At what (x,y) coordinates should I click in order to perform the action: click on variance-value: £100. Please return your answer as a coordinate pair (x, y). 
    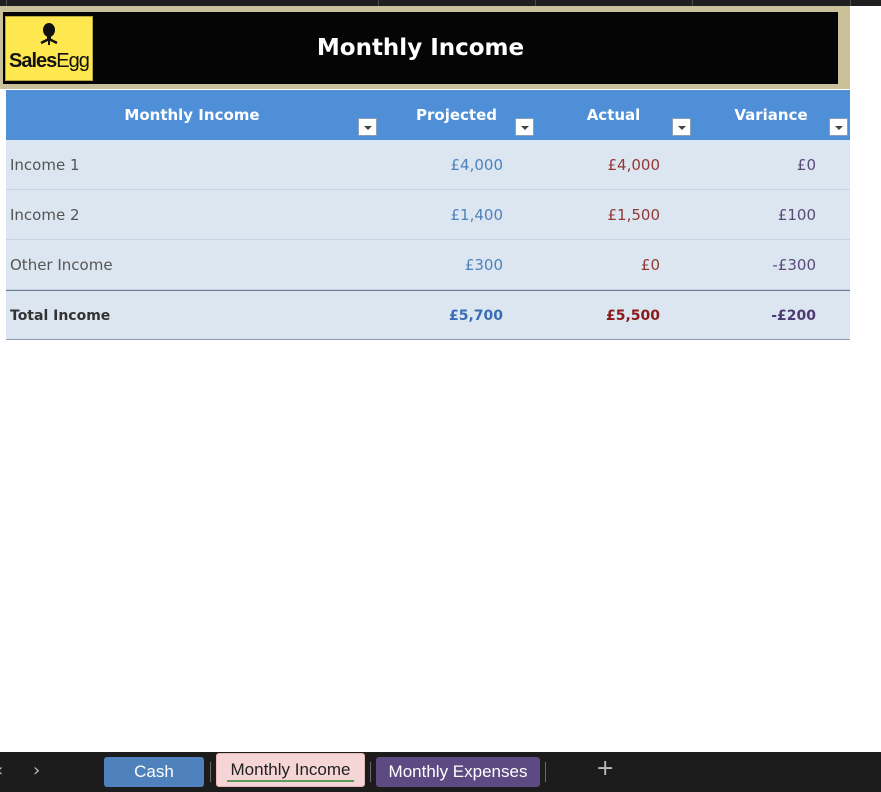
    Looking at the image, I should click on (797, 215).